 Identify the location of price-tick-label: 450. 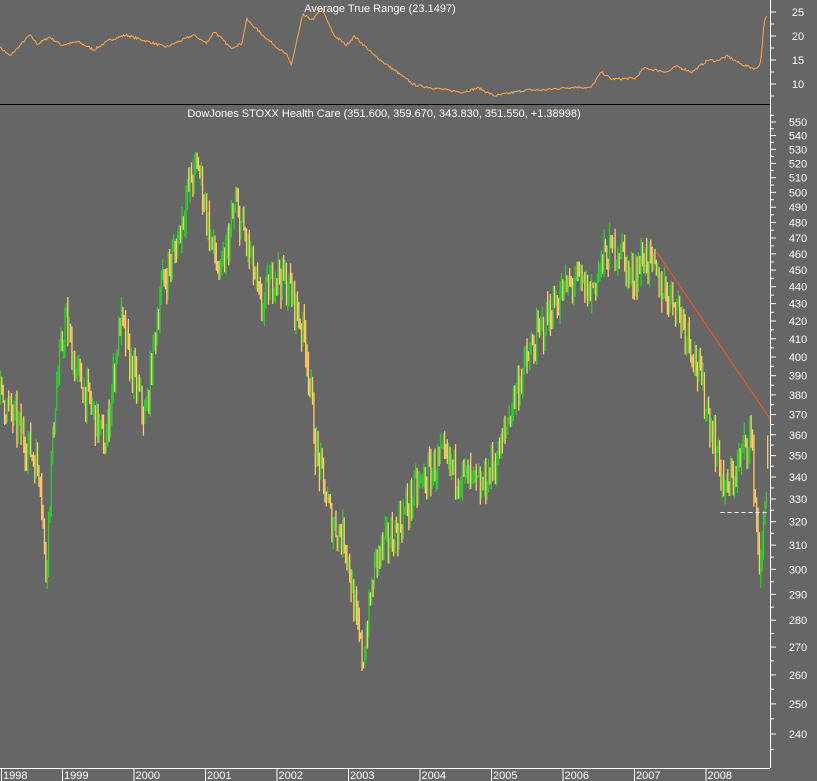
(798, 271).